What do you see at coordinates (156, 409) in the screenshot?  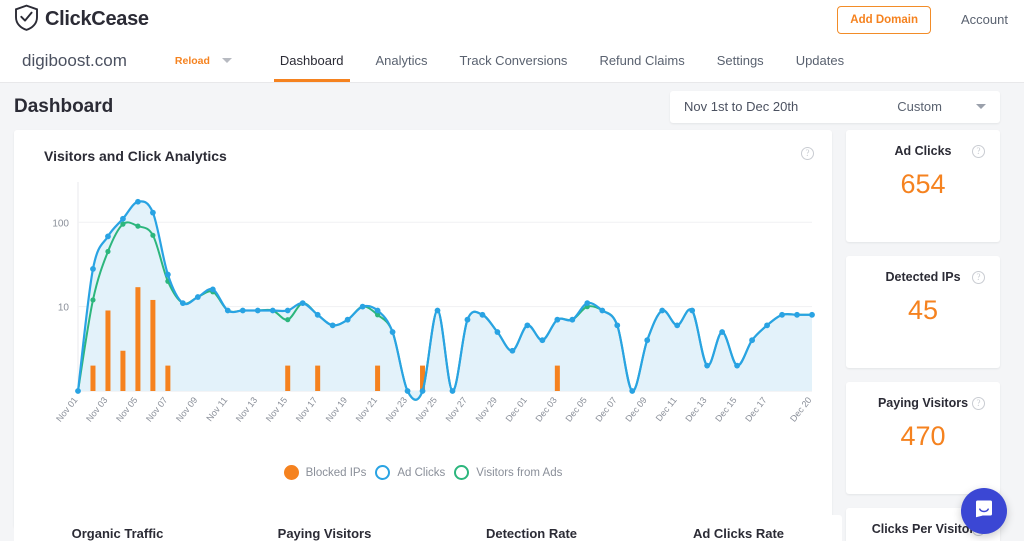 I see `svg-text: Nov 07` at bounding box center [156, 409].